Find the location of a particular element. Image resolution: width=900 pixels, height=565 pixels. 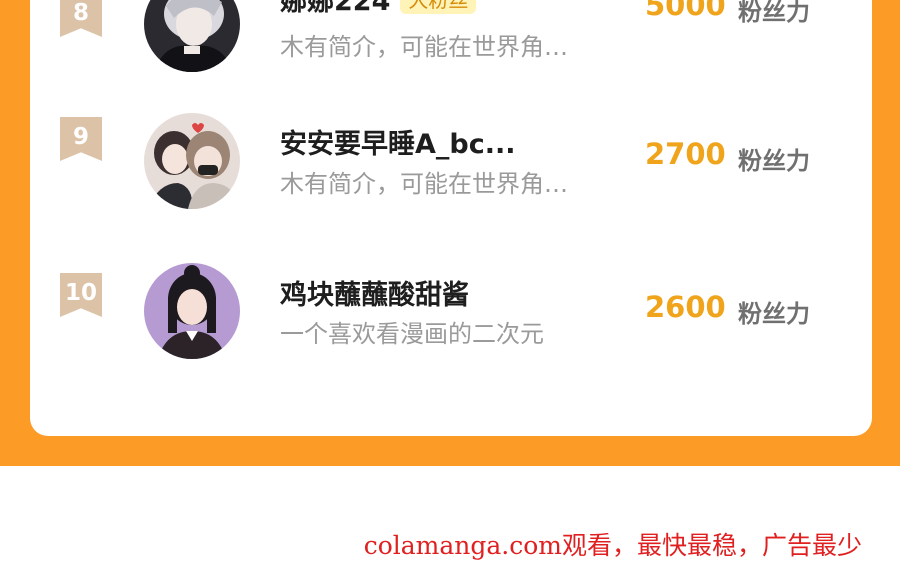

anime-boy-silver-hair-avatar-icon is located at coordinates (192, 36).